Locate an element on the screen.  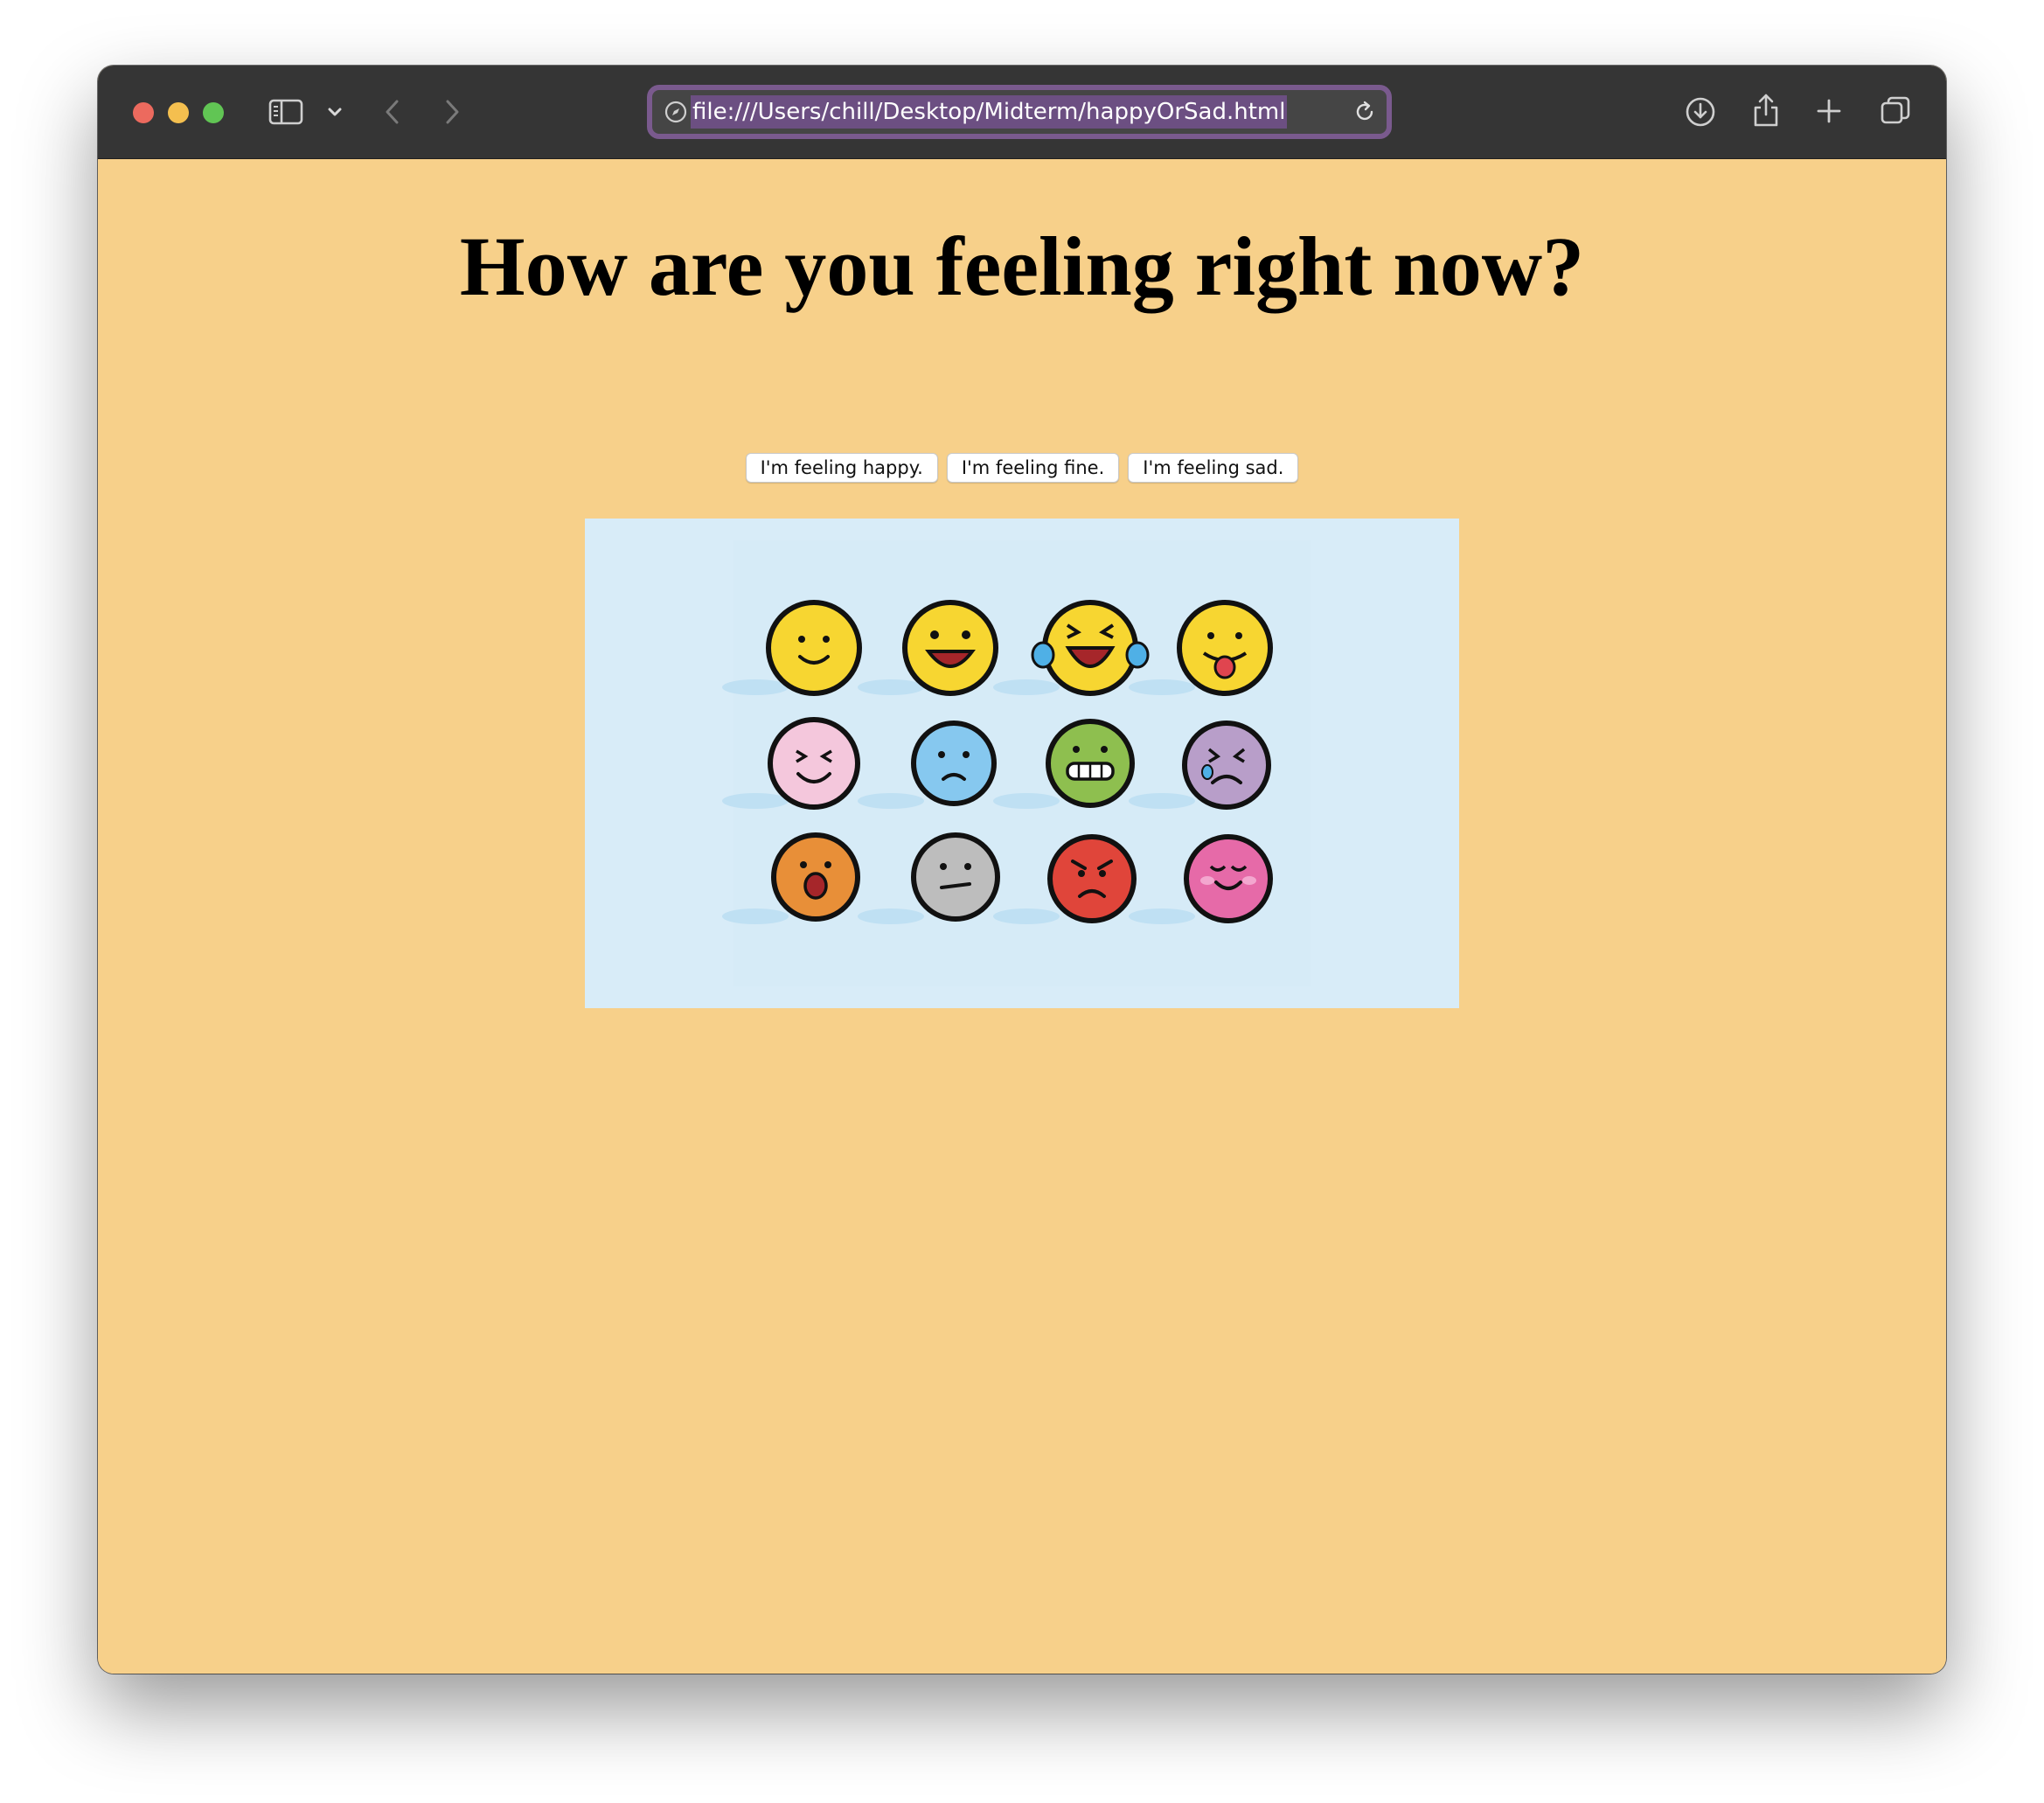
minimize-window-button is located at coordinates (178, 113).